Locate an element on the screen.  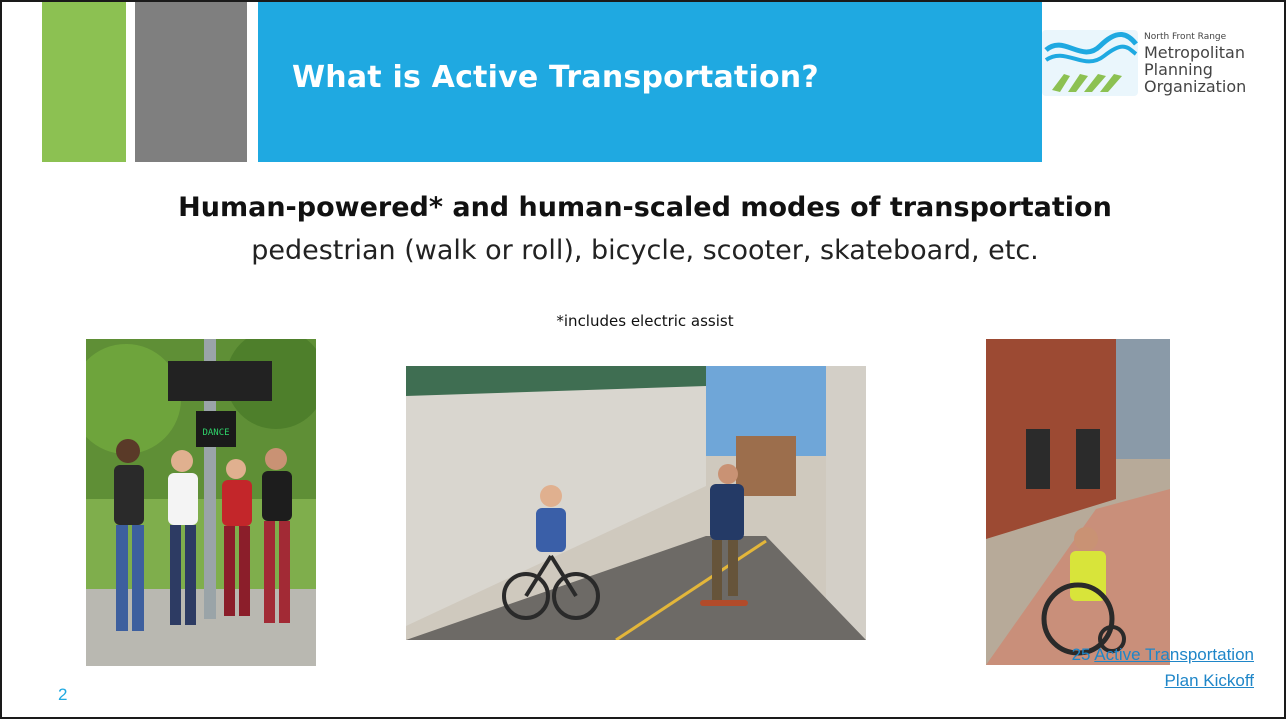
bicycle-skateboard-photo is located at coordinates (636, 503).